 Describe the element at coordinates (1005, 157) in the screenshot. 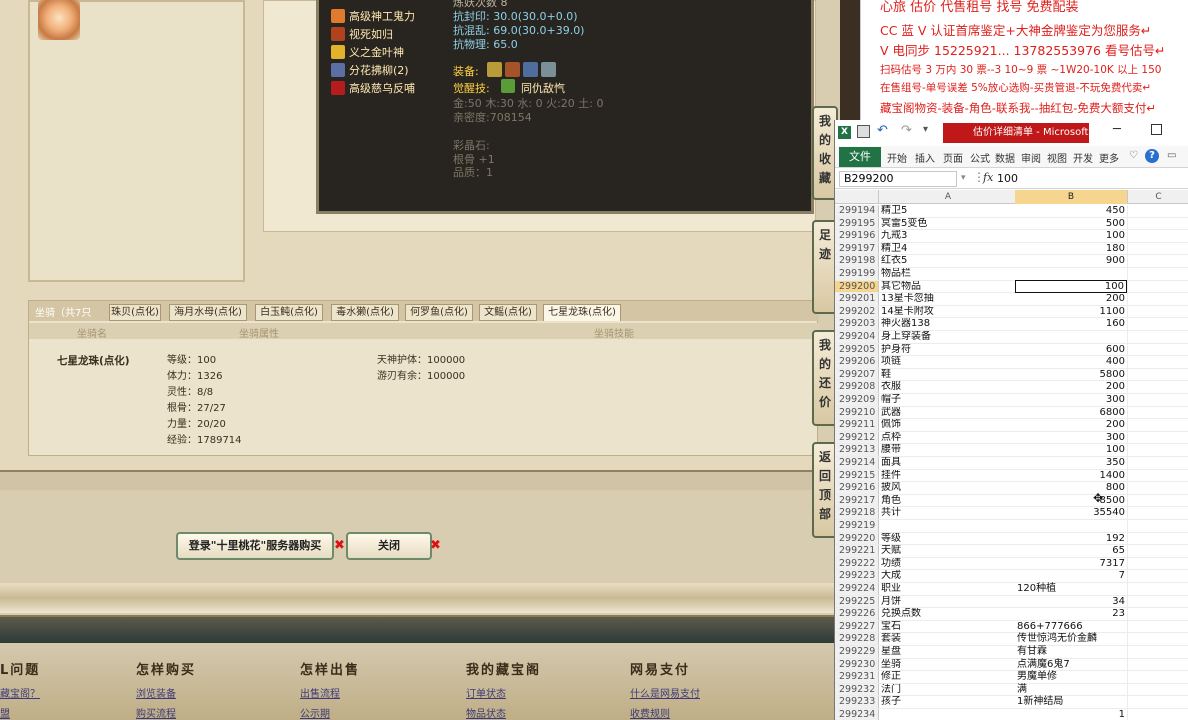

I see `tab-data: 数据` at that location.